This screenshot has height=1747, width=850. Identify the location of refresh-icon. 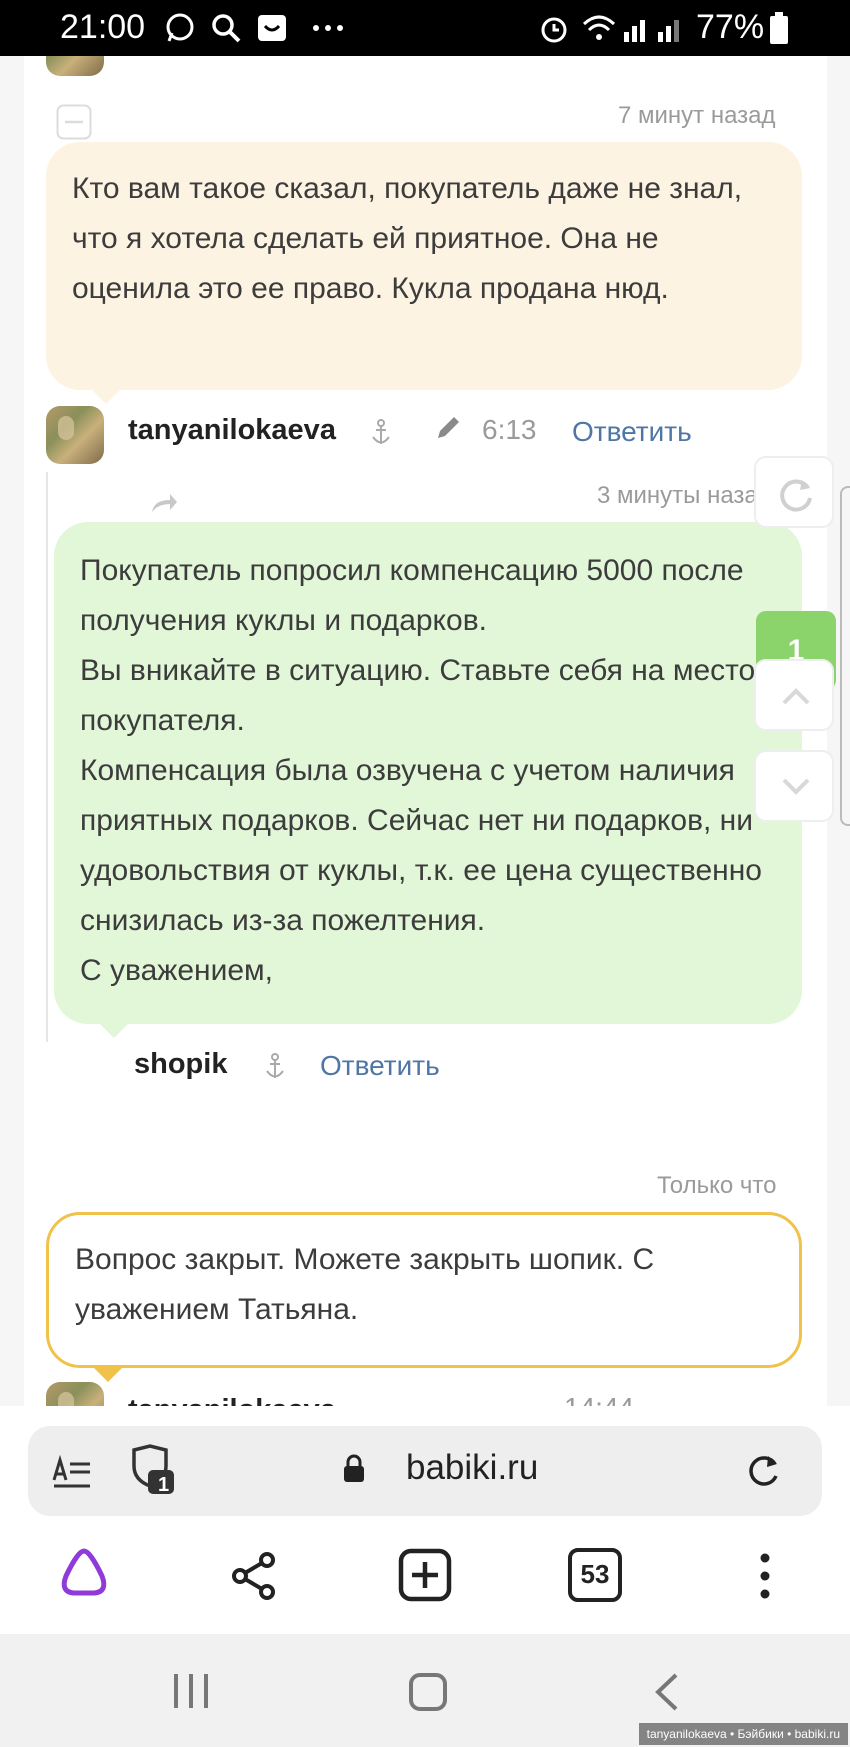
(796, 495).